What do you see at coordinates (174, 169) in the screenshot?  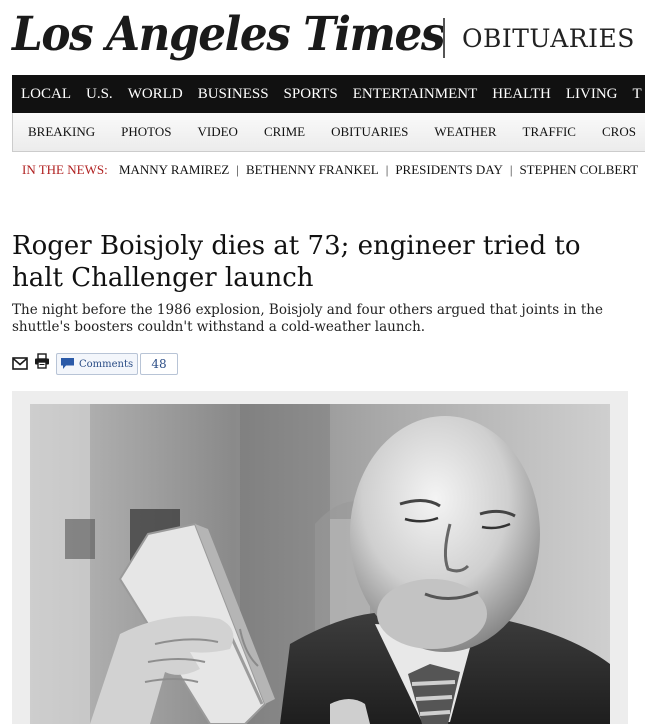 I see `news-item-manny-ramirez: MANNY RAMIREZ` at bounding box center [174, 169].